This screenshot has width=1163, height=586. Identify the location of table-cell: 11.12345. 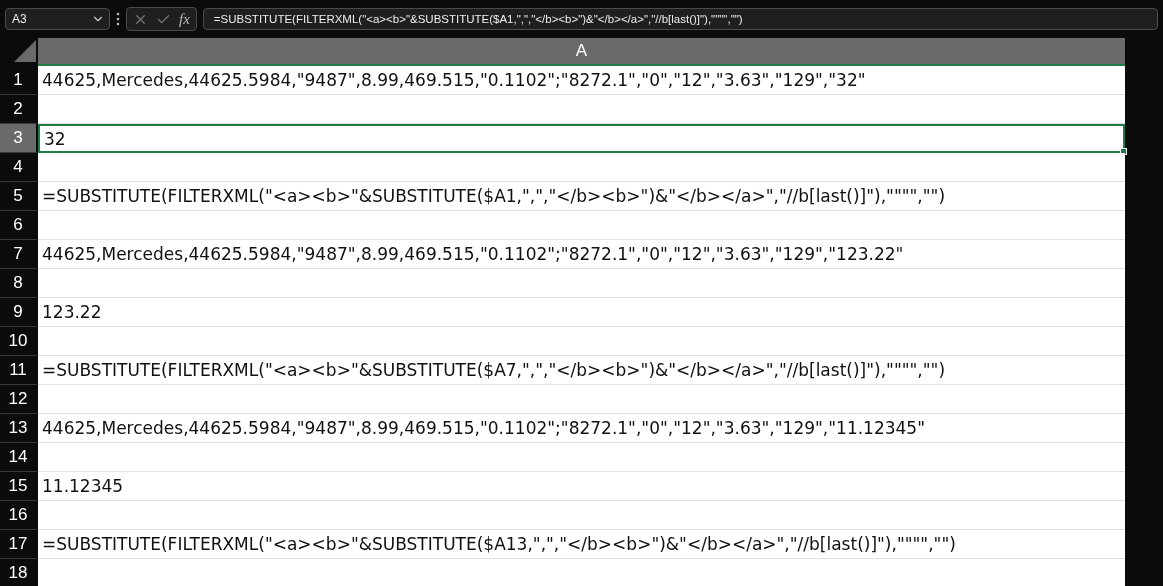
(581, 486).